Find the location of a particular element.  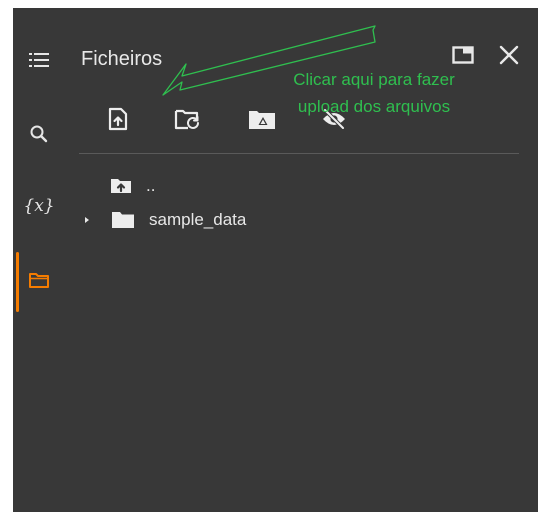

files-button is located at coordinates (39, 282).